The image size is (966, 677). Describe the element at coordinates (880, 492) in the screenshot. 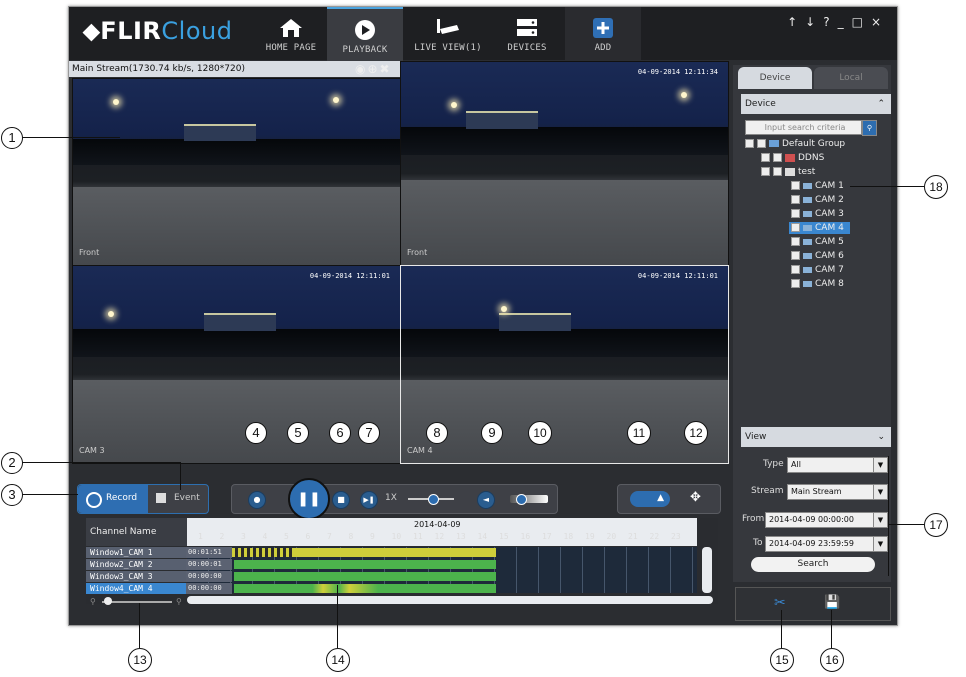

I see `stream-dropdown-button: ▼` at that location.